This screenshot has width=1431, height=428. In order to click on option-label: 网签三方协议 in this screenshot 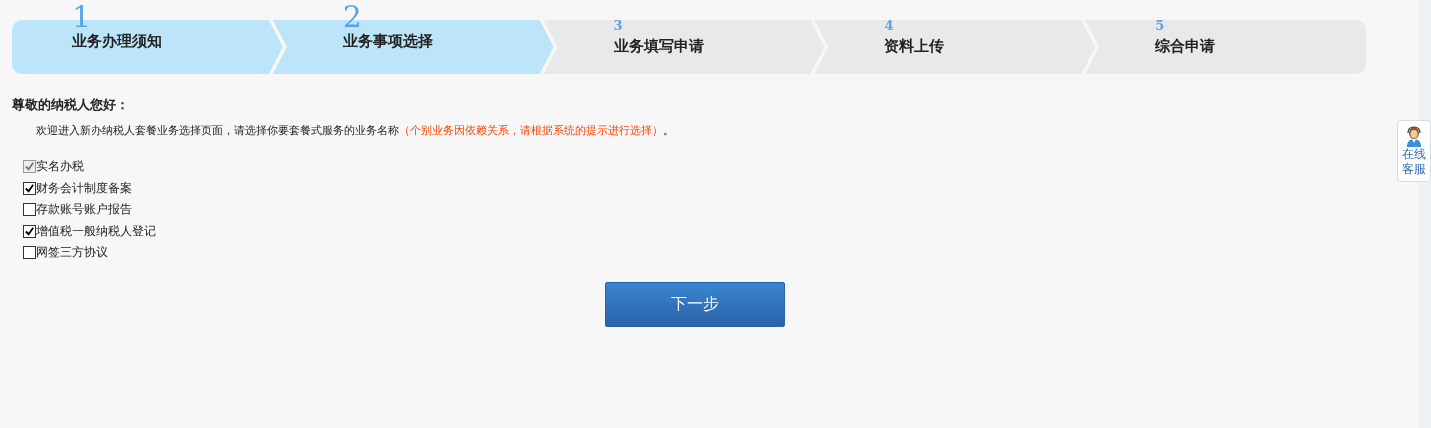, I will do `click(72, 253)`.